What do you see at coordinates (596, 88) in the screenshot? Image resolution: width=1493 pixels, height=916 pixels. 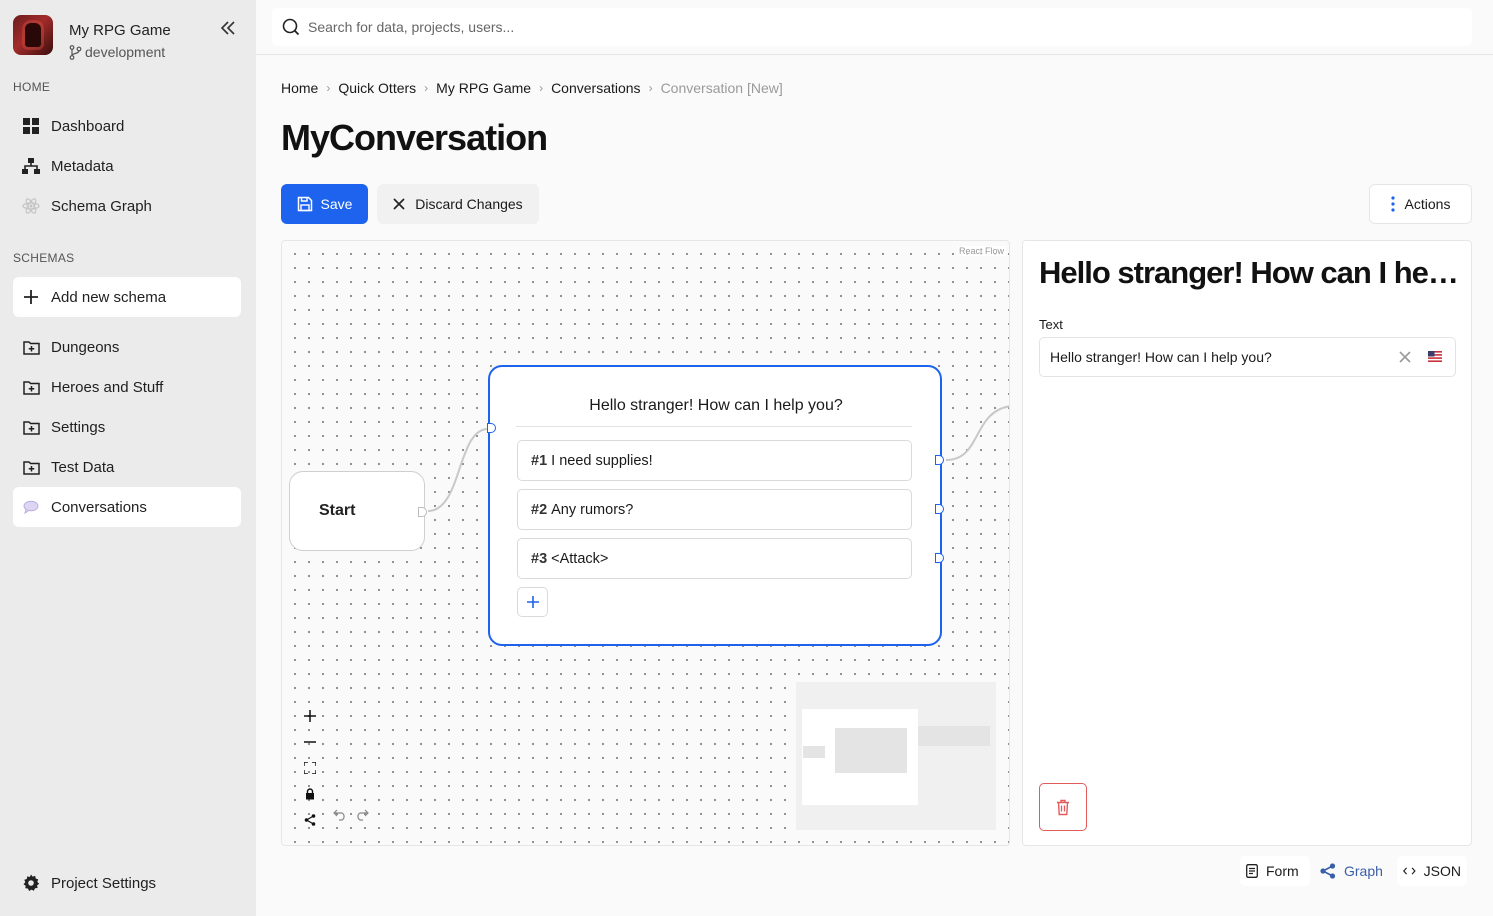 I see `breadcrumb-schema: Conversations` at bounding box center [596, 88].